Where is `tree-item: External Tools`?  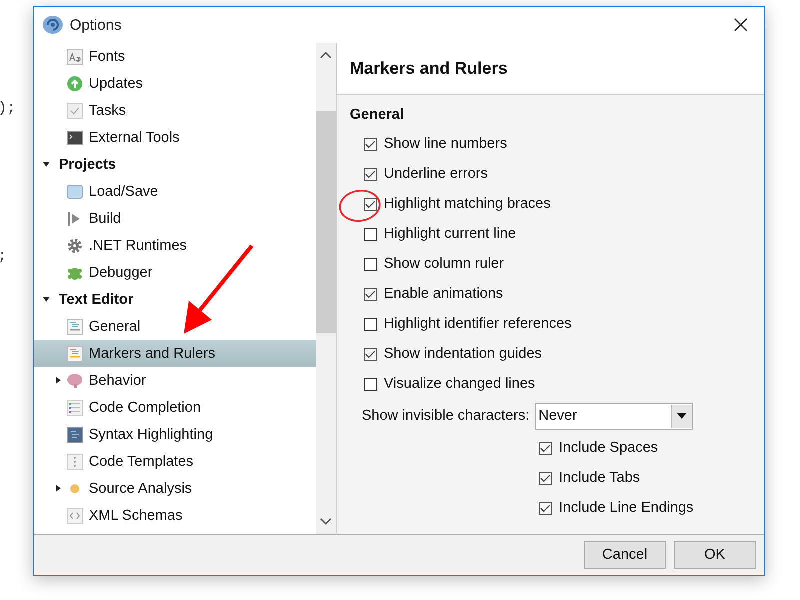
tree-item: External Tools is located at coordinates (175, 137).